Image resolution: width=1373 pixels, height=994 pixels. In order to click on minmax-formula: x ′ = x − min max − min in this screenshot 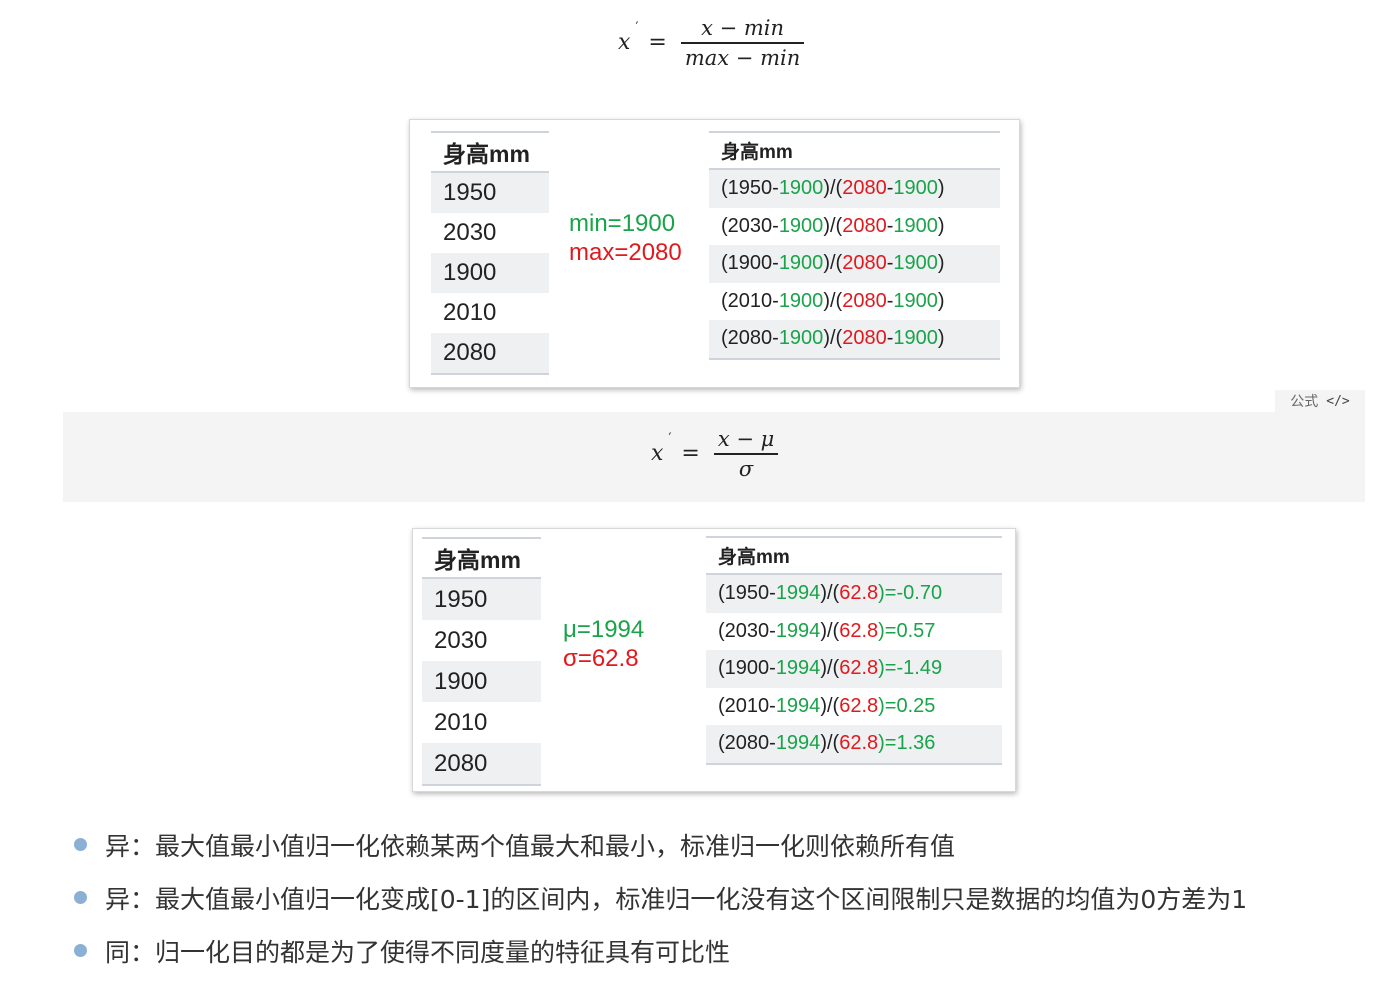, I will do `click(711, 43)`.